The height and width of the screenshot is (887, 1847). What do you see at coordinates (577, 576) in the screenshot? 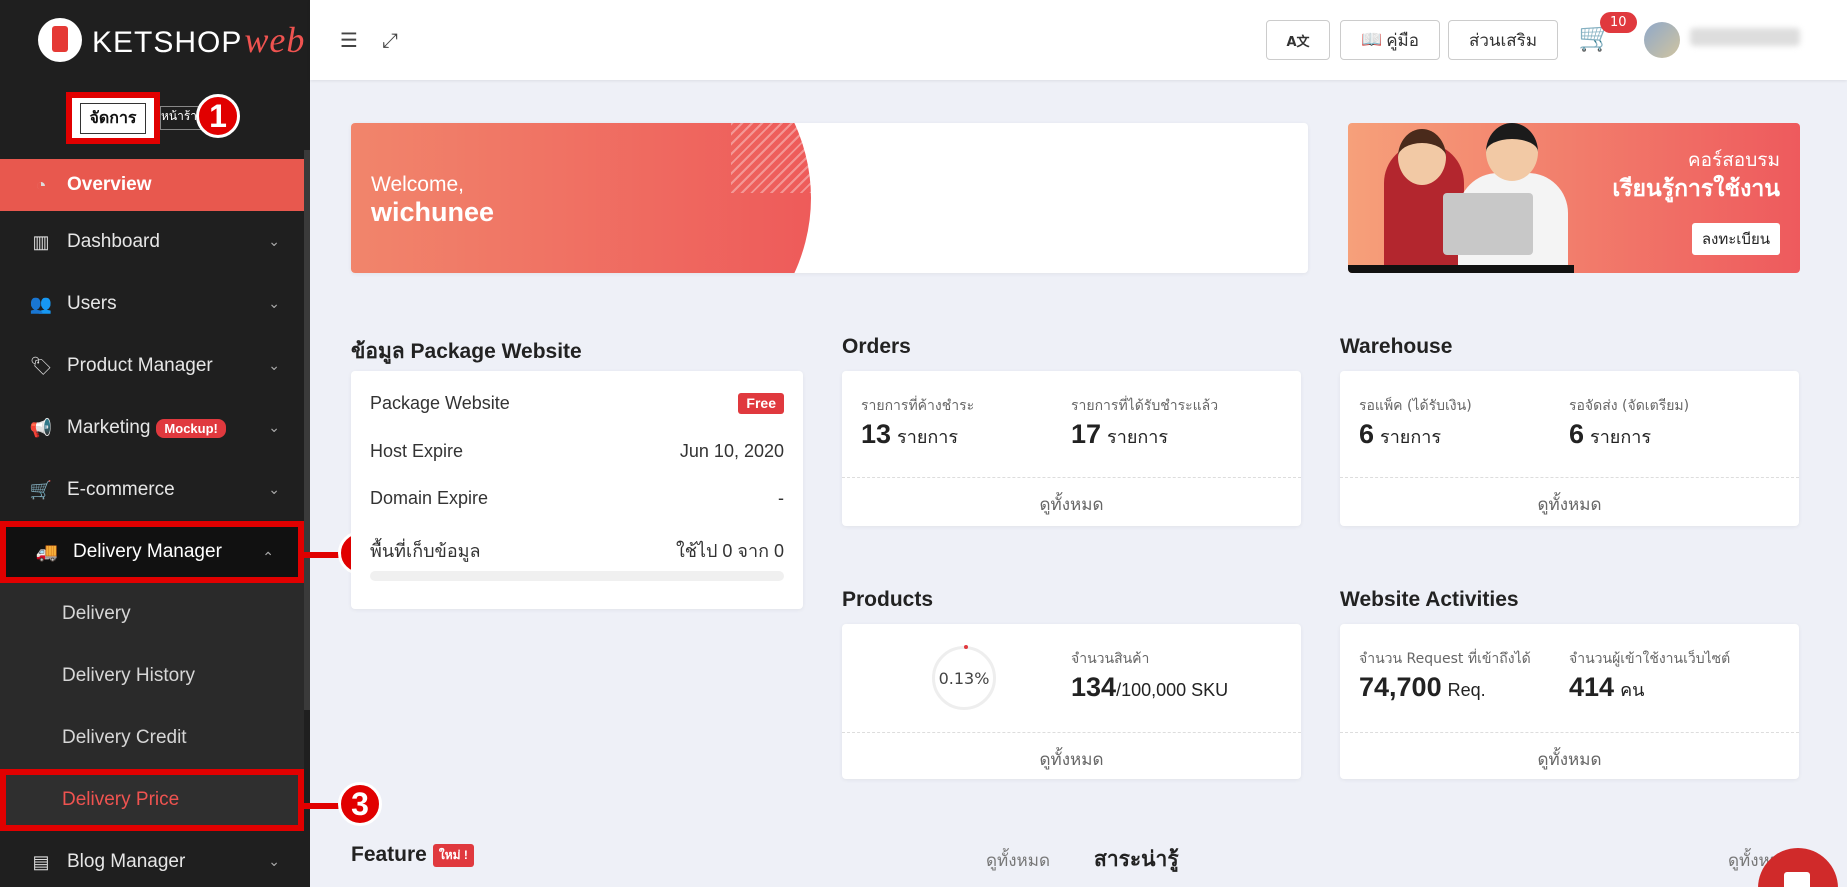
I see `storage-progress-bar` at bounding box center [577, 576].